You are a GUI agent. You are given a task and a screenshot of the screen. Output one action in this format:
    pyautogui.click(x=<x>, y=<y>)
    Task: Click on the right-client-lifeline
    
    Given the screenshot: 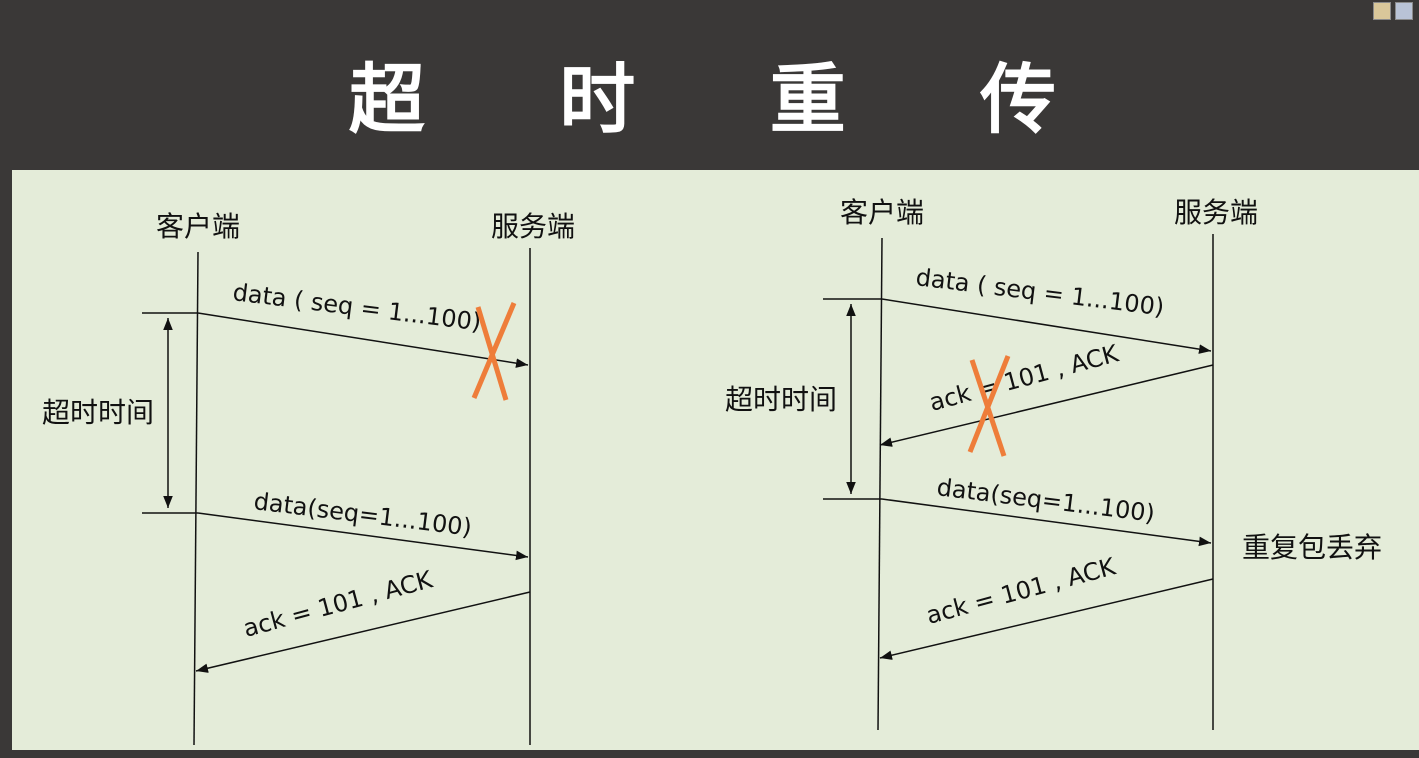 What is the action you would take?
    pyautogui.click(x=880, y=484)
    